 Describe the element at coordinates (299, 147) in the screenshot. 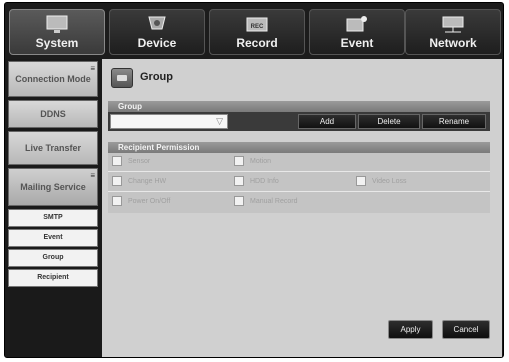

I see `recipient-permission-header: Recipient Permission` at that location.